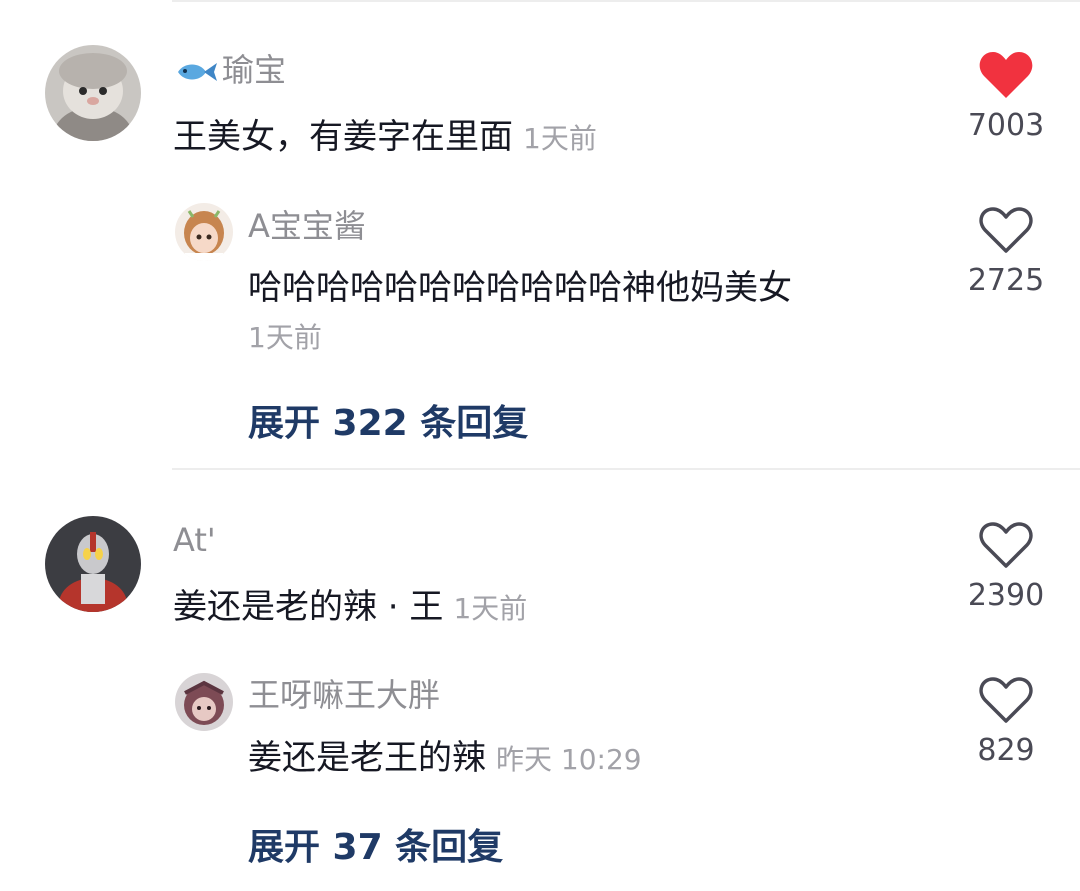 Image resolution: width=1080 pixels, height=891 pixels. What do you see at coordinates (626, 1) in the screenshot?
I see `top-divider` at bounding box center [626, 1].